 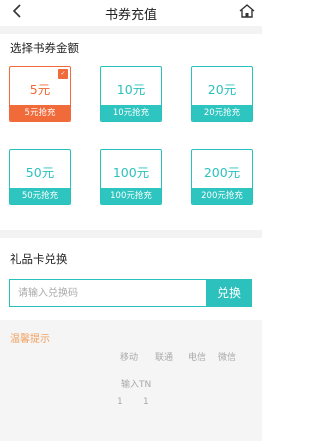 What do you see at coordinates (129, 358) in the screenshot?
I see `tips-text: 移动` at bounding box center [129, 358].